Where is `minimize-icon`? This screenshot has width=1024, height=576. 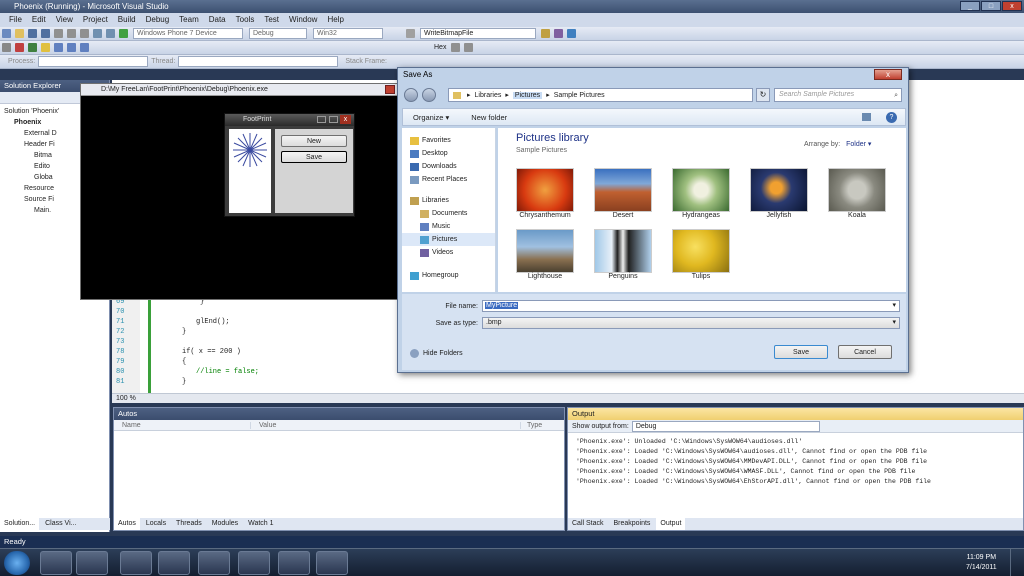
minimize-icon is located at coordinates (321, 119).